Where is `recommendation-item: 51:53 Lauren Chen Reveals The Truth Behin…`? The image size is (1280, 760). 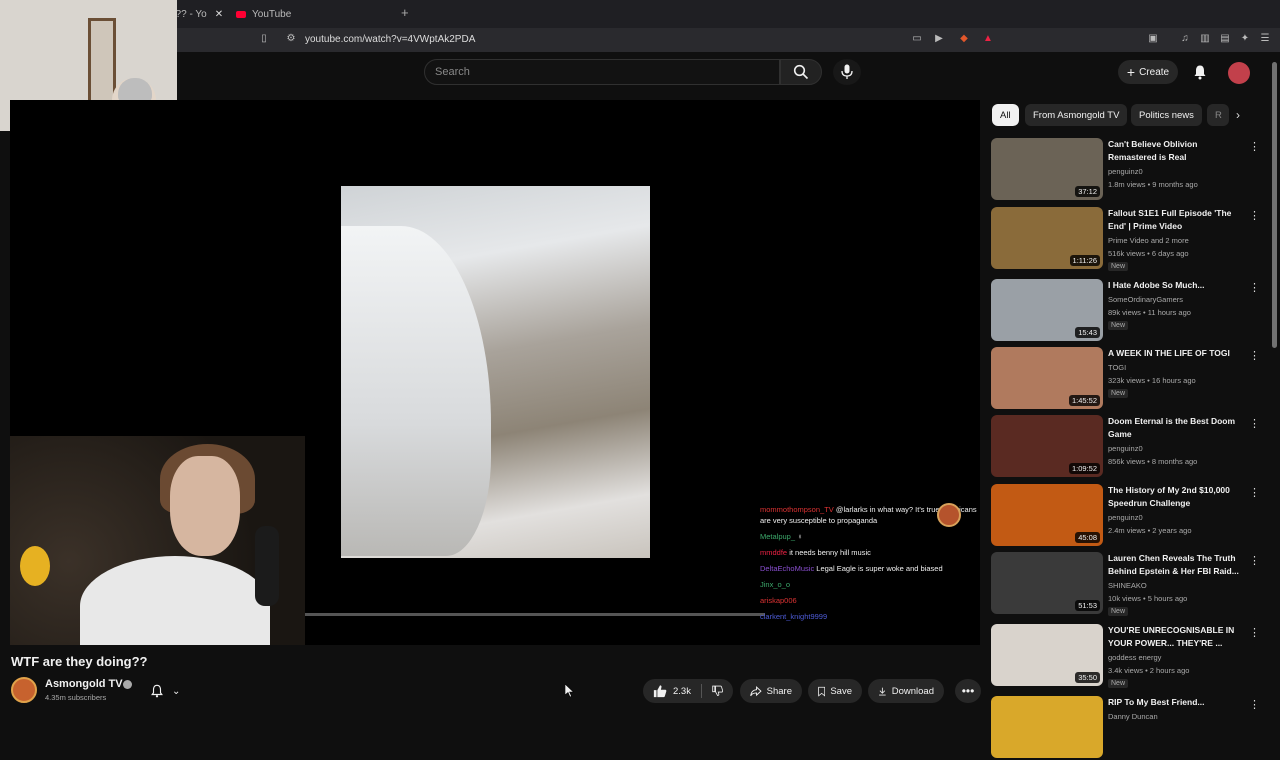 recommendation-item: 51:53 Lauren Chen Reveals The Truth Behin… is located at coordinates (1128, 584).